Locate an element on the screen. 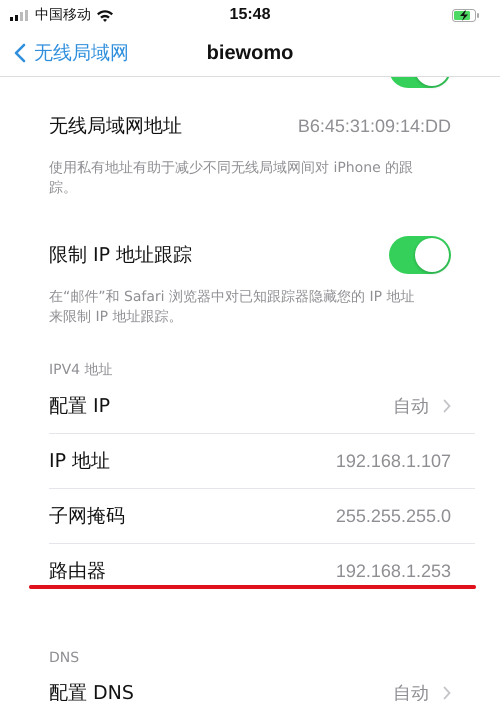 This screenshot has width=500, height=701. section-header: IPV4 地址 is located at coordinates (81, 370).